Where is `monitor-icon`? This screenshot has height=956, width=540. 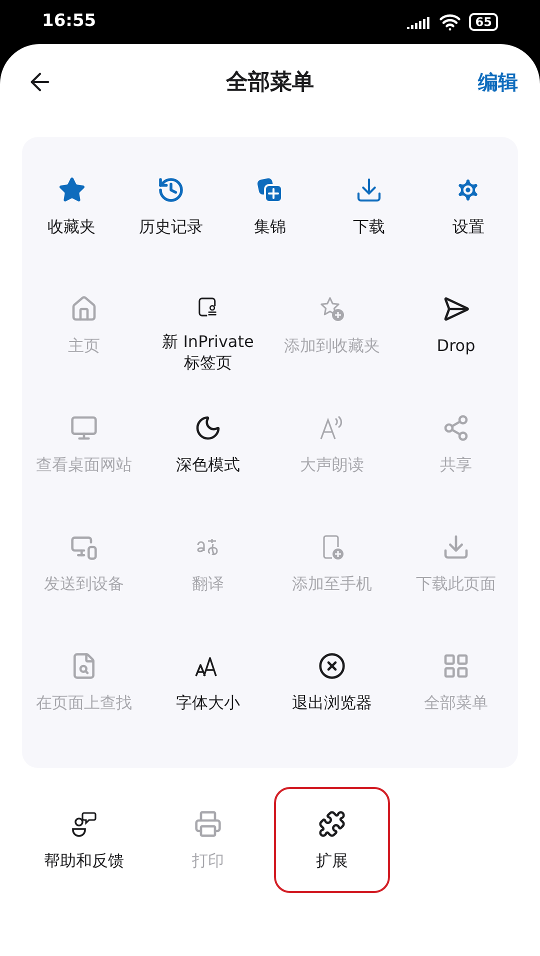
monitor-icon is located at coordinates (84, 428).